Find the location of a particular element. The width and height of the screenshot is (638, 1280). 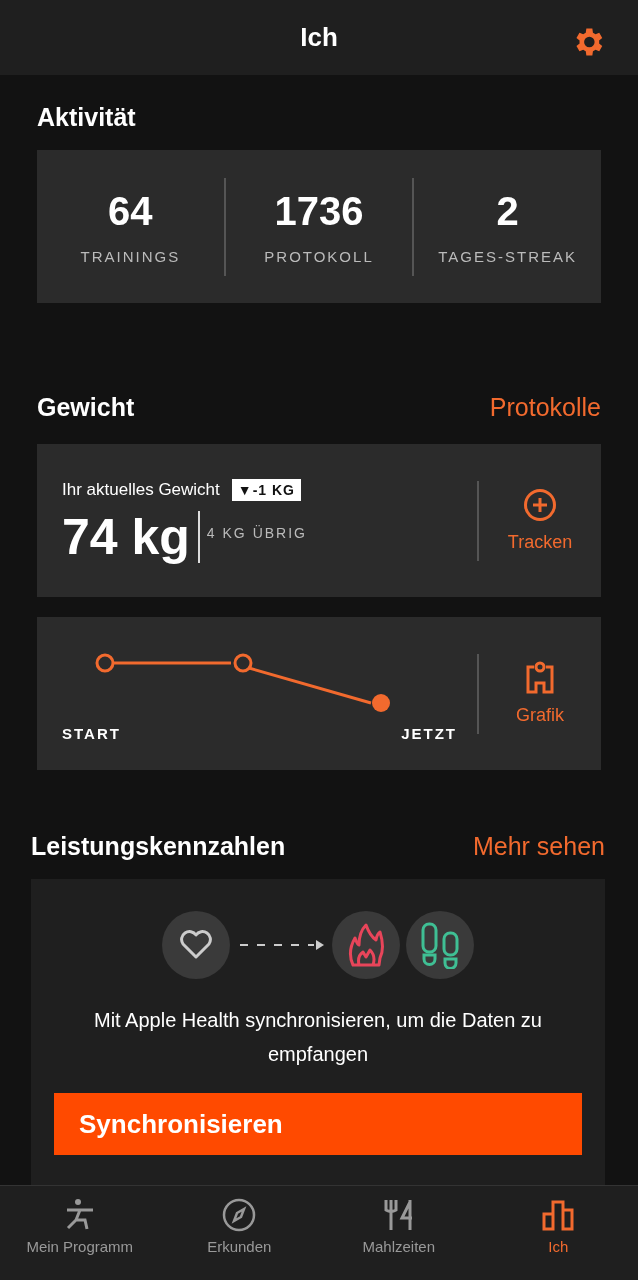

section-title: Gewicht is located at coordinates (86, 407).